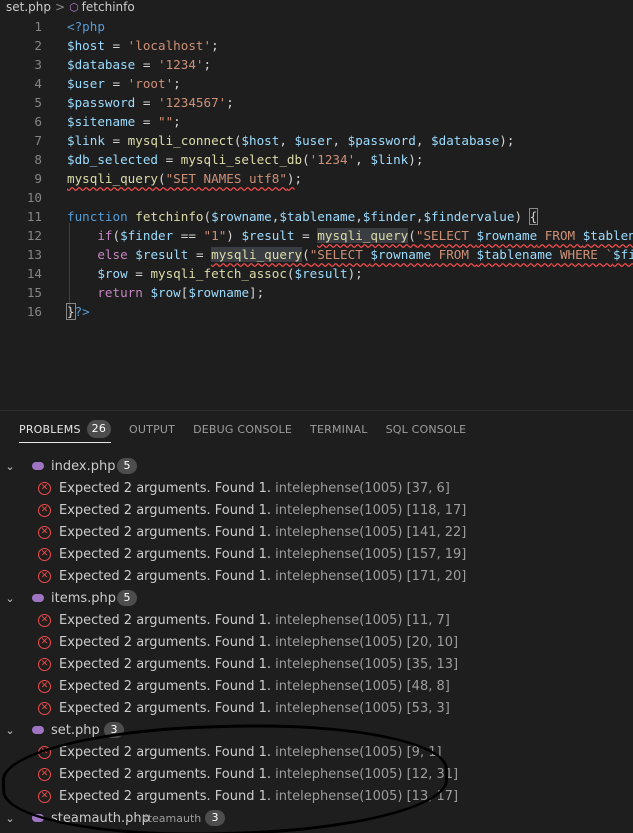 This screenshot has width=633, height=833. What do you see at coordinates (339, 429) in the screenshot?
I see `tab-terminal: TERMINAL` at bounding box center [339, 429].